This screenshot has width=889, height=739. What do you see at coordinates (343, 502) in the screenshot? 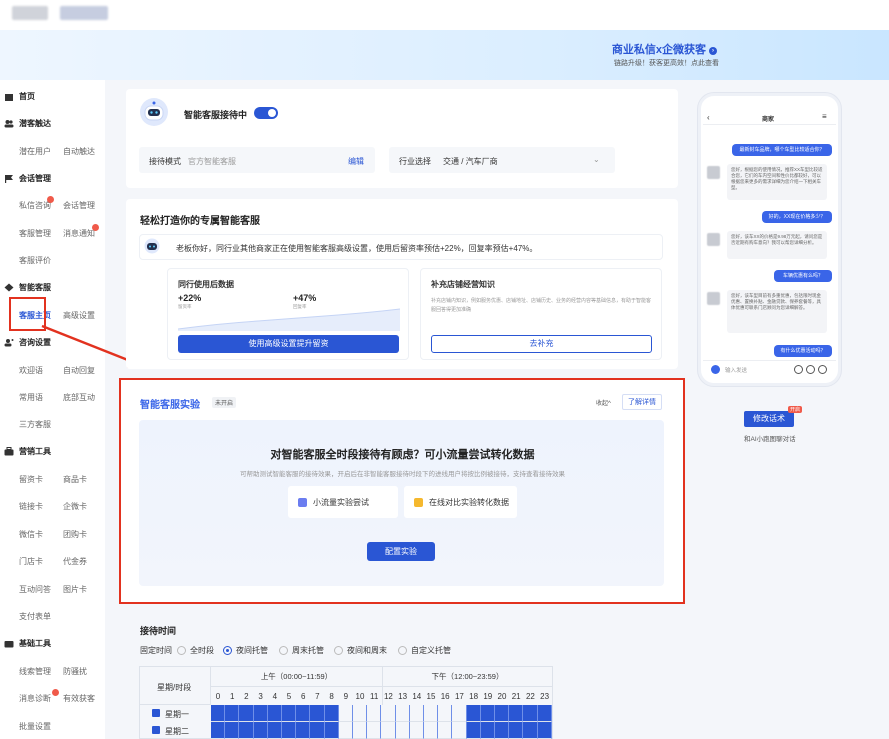
I see `option-small-traffic: 小流量实验尝试` at bounding box center [343, 502].